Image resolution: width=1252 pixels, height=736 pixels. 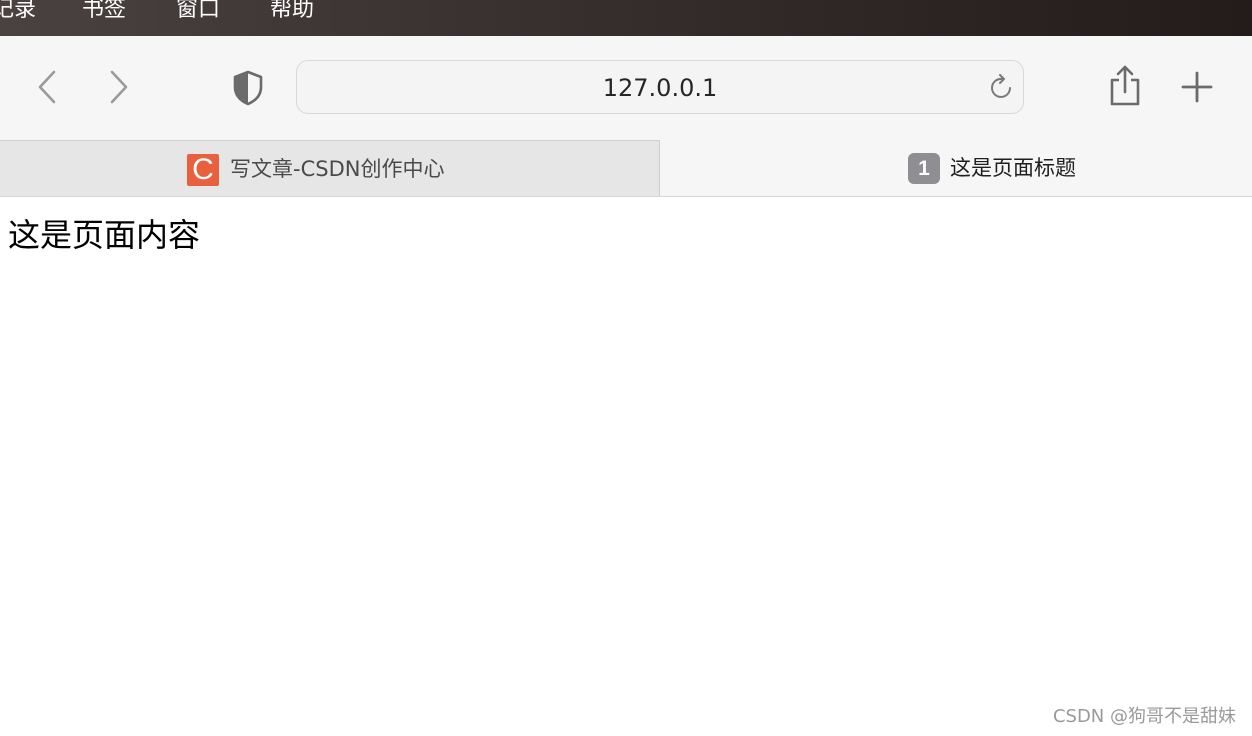 I want to click on address-bar: 127.0.0.1, so click(x=660, y=87).